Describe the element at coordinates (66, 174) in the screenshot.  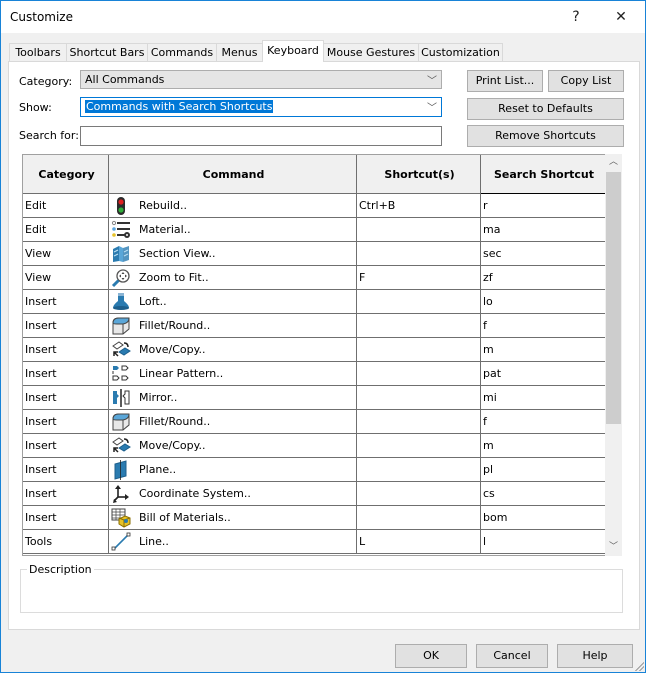
I see `column-header-category: Category` at that location.